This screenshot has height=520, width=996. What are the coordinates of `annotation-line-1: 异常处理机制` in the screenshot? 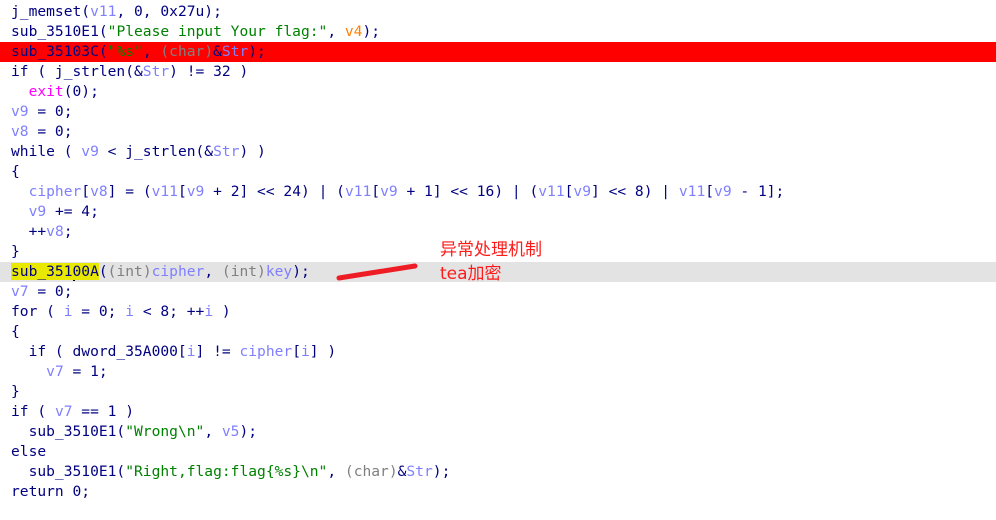 It's located at (491, 250).